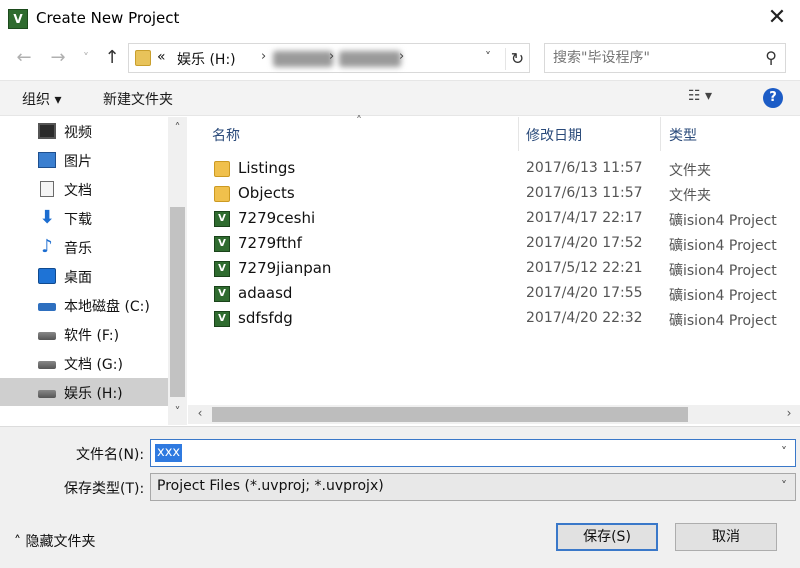  Describe the element at coordinates (24, 58) in the screenshot. I see `back-button: ←` at that location.